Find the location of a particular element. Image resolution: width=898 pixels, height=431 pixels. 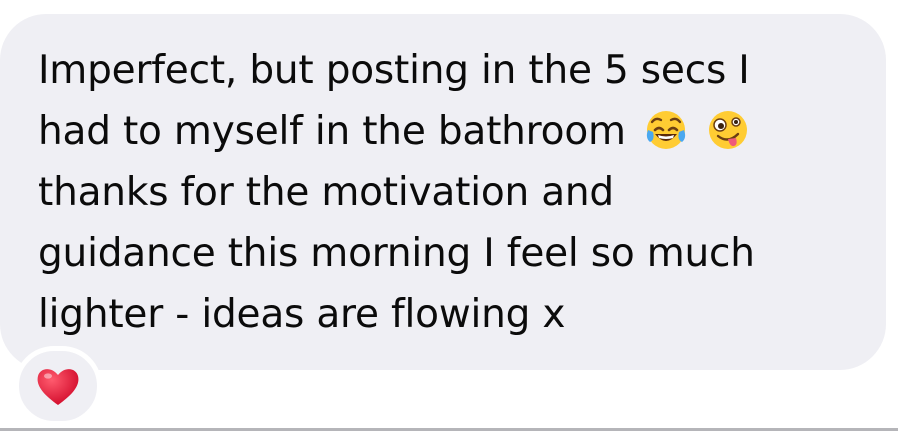

reaction-badge is located at coordinates (58, 386).